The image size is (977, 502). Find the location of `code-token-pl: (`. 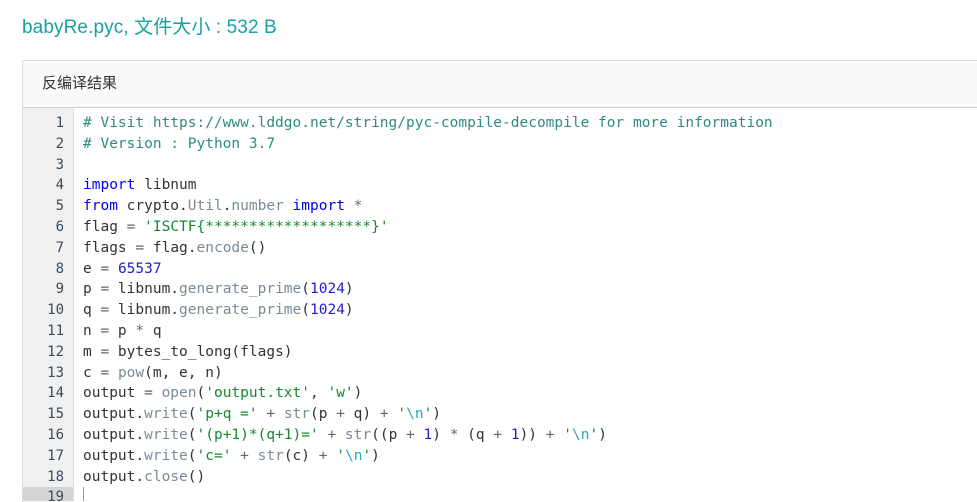

code-token-pl: ( is located at coordinates (192, 455).